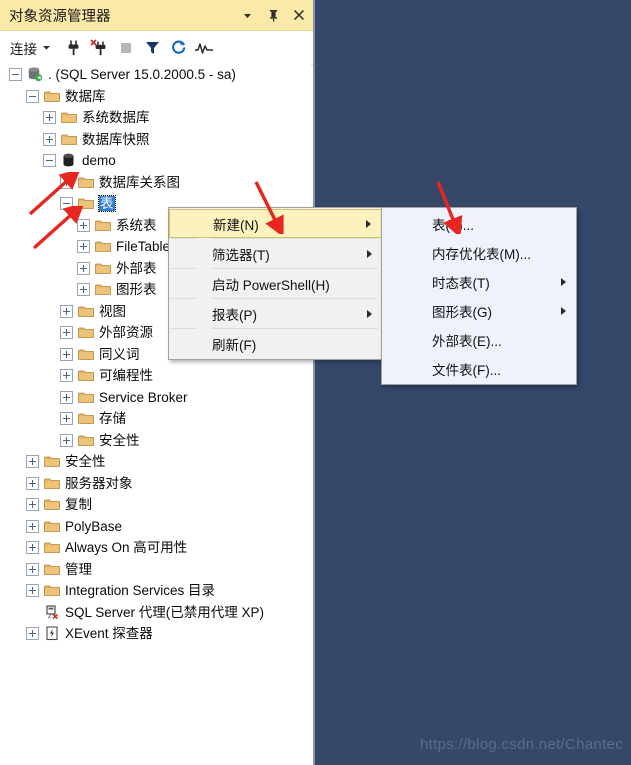  I want to click on menu-item: 新建(N), so click(275, 223).